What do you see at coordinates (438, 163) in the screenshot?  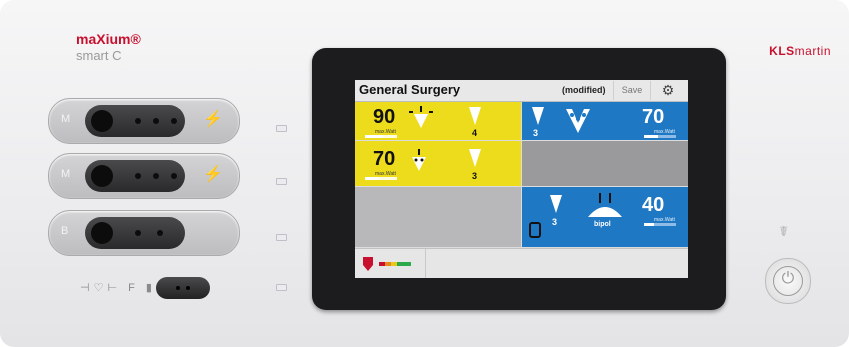 I see `panel-monopolar-2-cut: 70 max.Watt 3` at bounding box center [438, 163].